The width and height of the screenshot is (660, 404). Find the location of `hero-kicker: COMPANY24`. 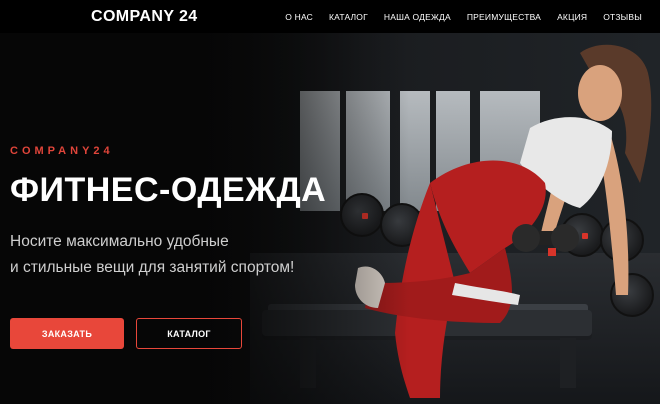

hero-kicker: COMPANY24 is located at coordinates (62, 151).